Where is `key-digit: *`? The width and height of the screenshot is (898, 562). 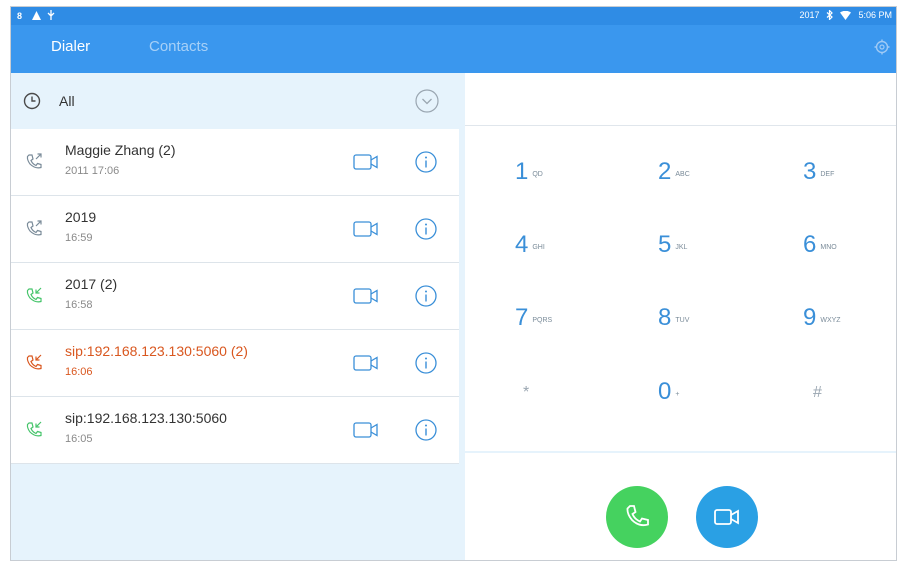
key-digit: * is located at coordinates (526, 392).